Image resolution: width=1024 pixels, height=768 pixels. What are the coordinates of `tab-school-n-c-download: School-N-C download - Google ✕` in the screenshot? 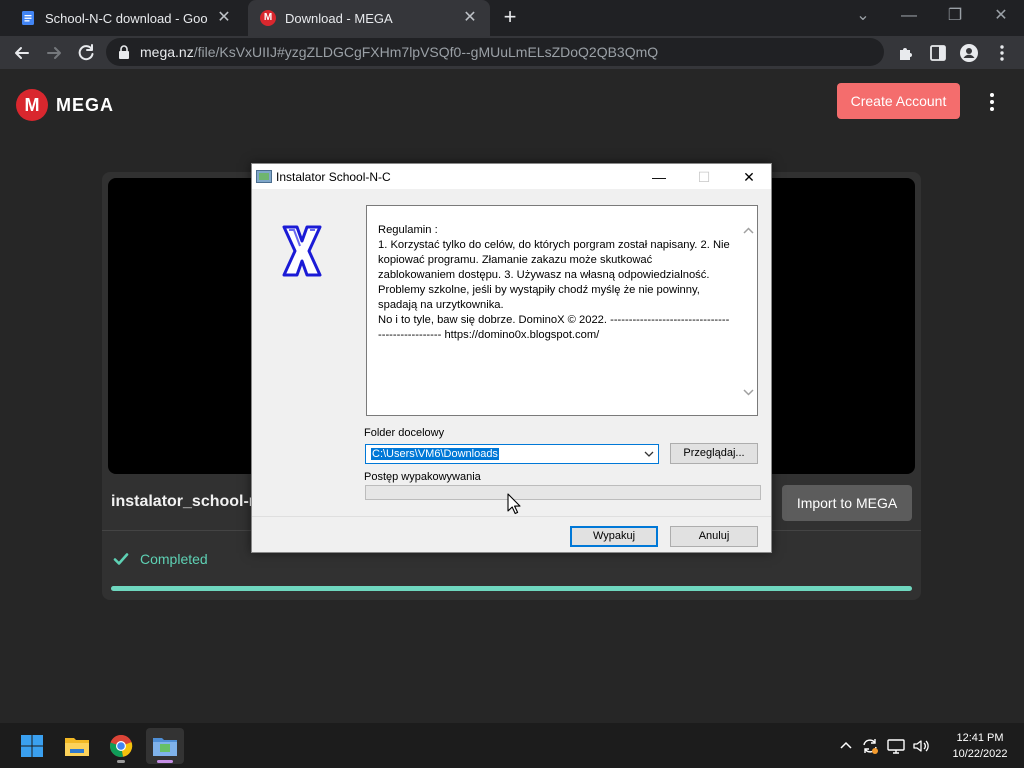 It's located at (126, 18).